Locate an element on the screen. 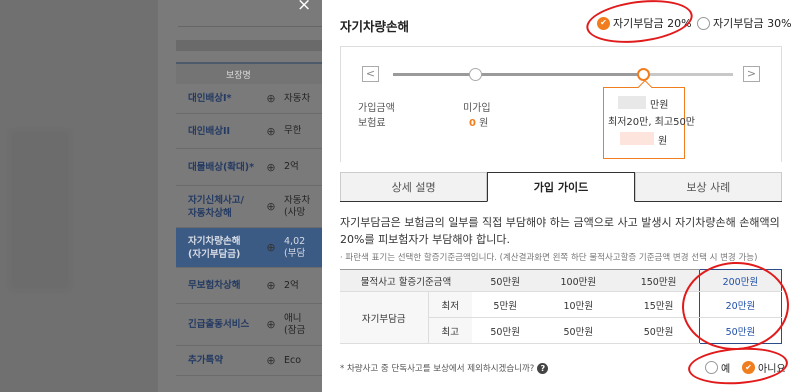 This screenshot has height=392, width=800. table-column-header: 100만원 is located at coordinates (578, 280).